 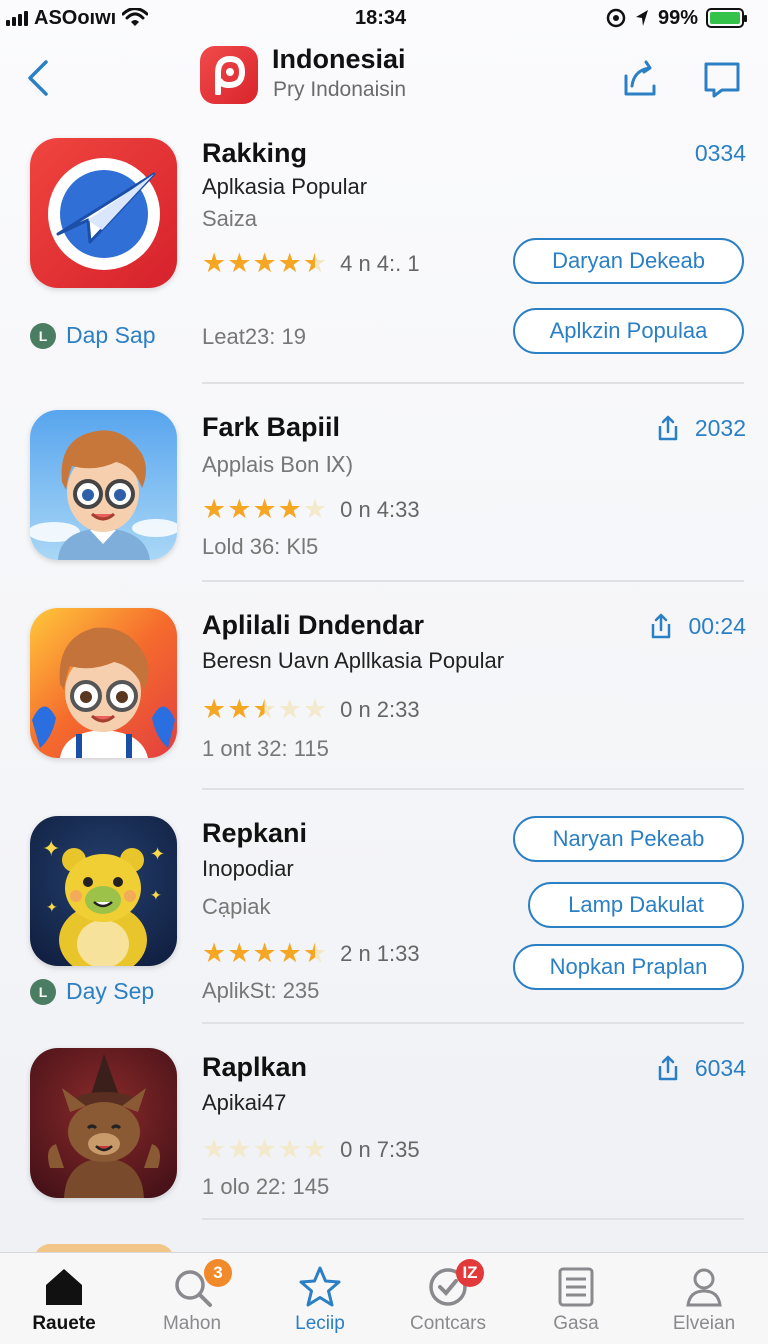 I want to click on tab-leciip: Leciip, so click(x=320, y=1298).